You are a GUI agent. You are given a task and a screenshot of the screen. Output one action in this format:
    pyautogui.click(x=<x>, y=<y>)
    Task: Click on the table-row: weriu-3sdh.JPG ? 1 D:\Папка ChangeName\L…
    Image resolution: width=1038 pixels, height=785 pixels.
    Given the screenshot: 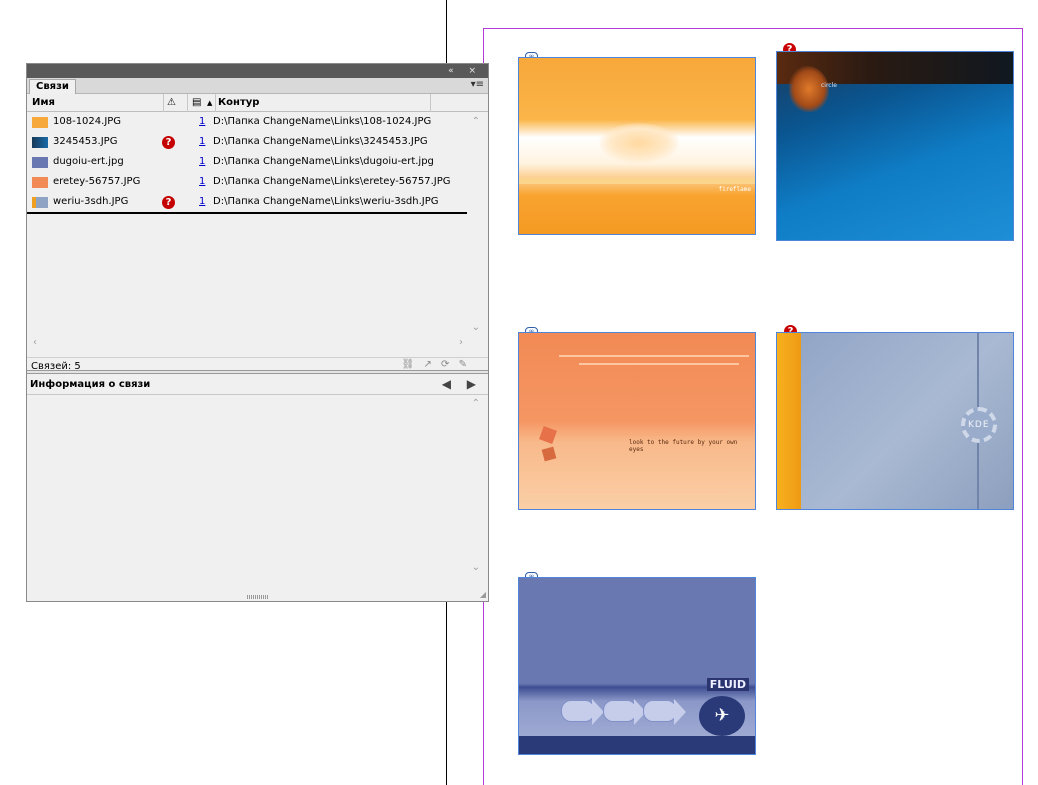 What is the action you would take?
    pyautogui.click(x=247, y=202)
    